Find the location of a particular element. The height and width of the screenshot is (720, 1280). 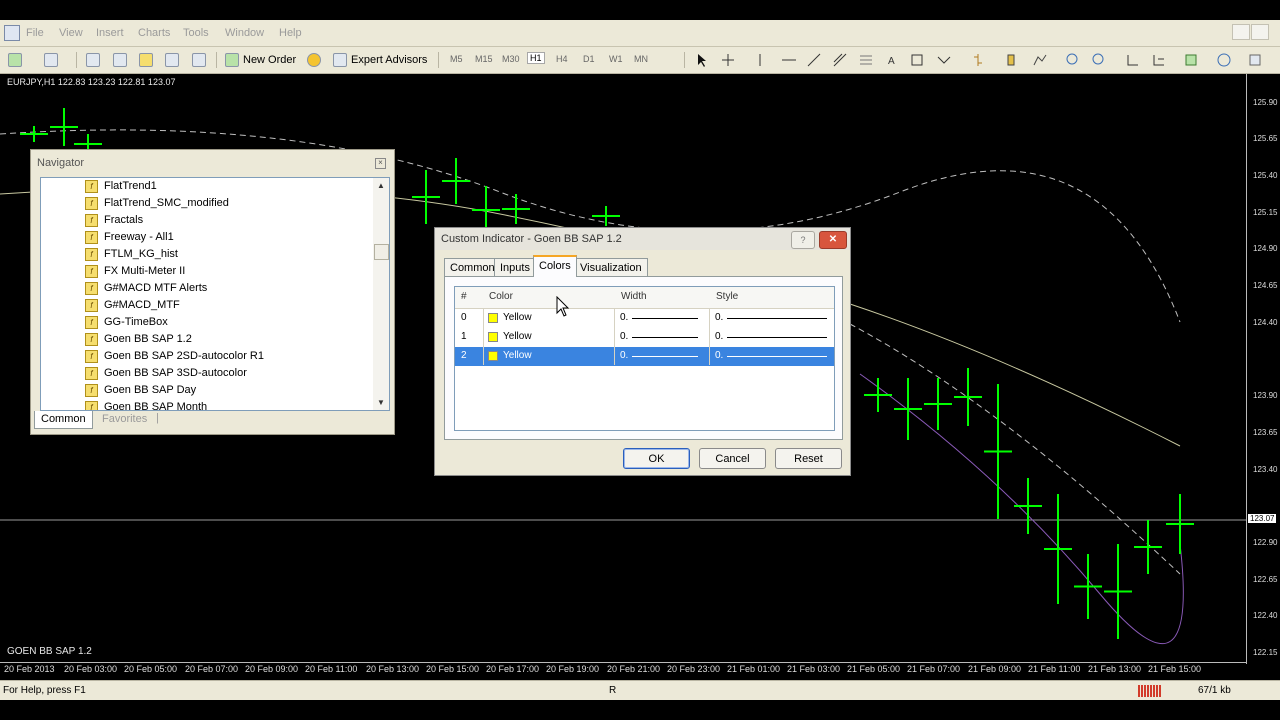

timeframe-w1: W1 is located at coordinates (616, 59).